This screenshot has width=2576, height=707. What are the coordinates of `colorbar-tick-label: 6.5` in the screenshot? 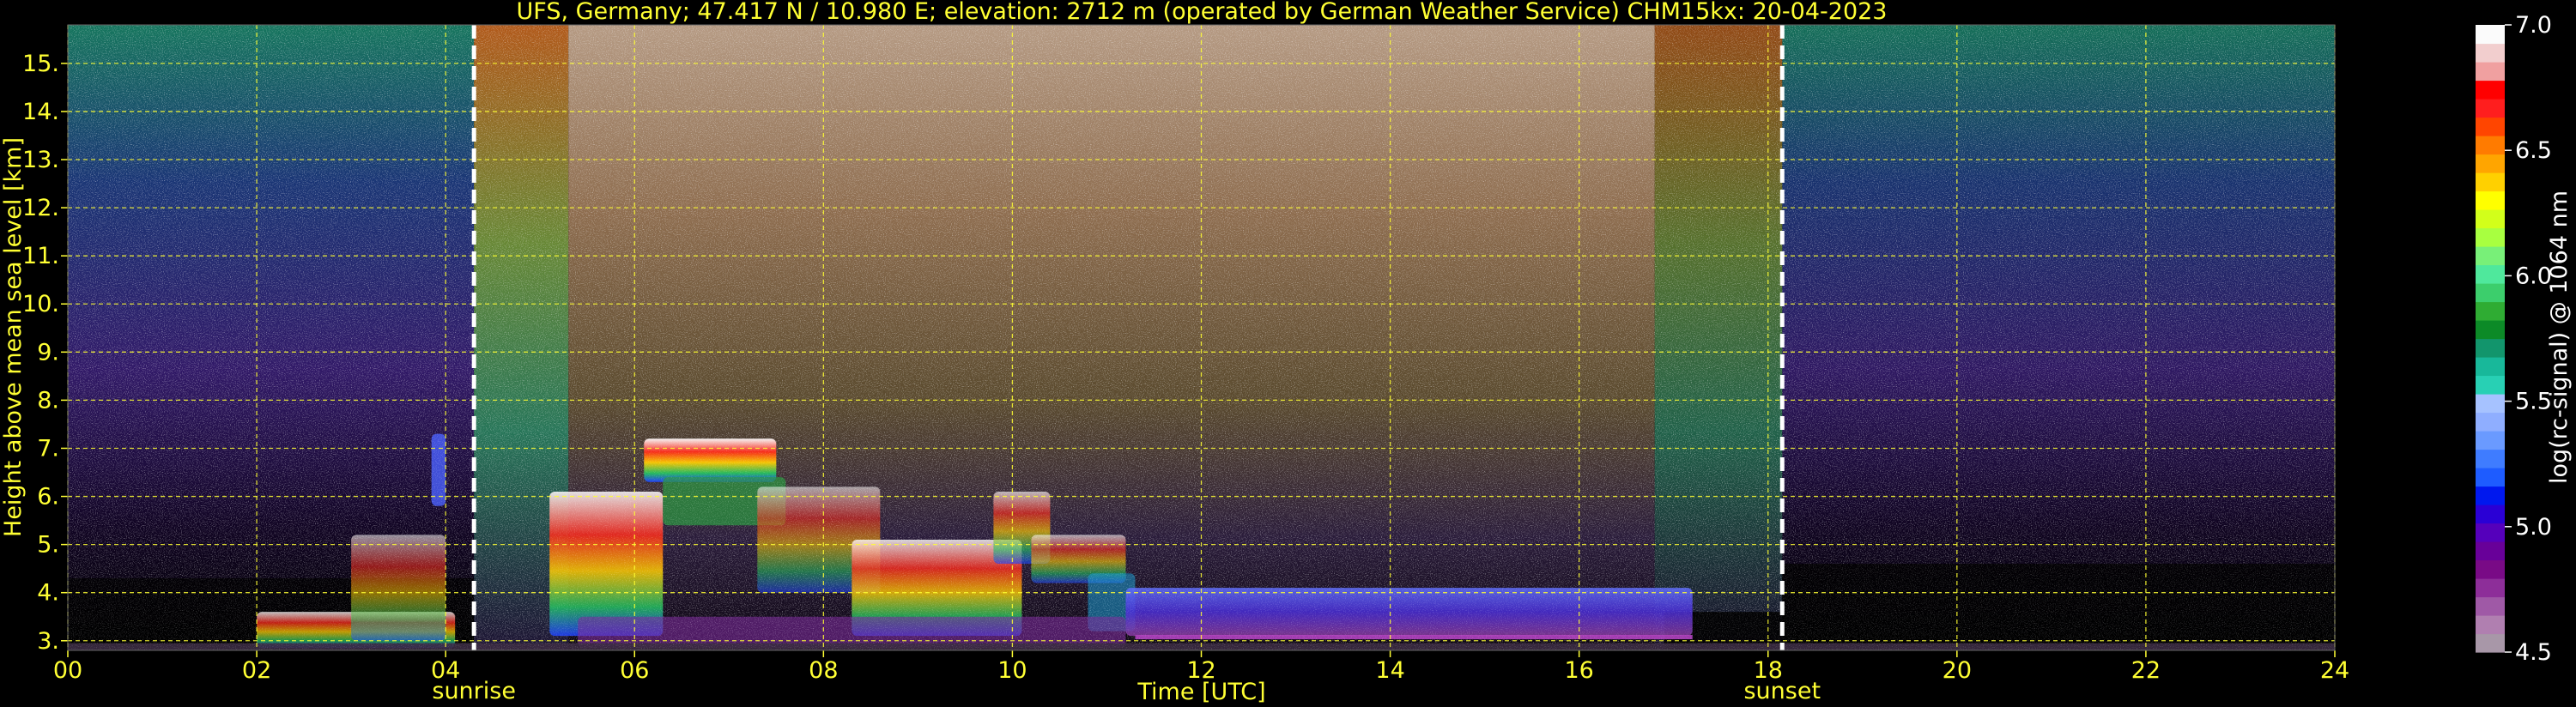 It's located at (2533, 150).